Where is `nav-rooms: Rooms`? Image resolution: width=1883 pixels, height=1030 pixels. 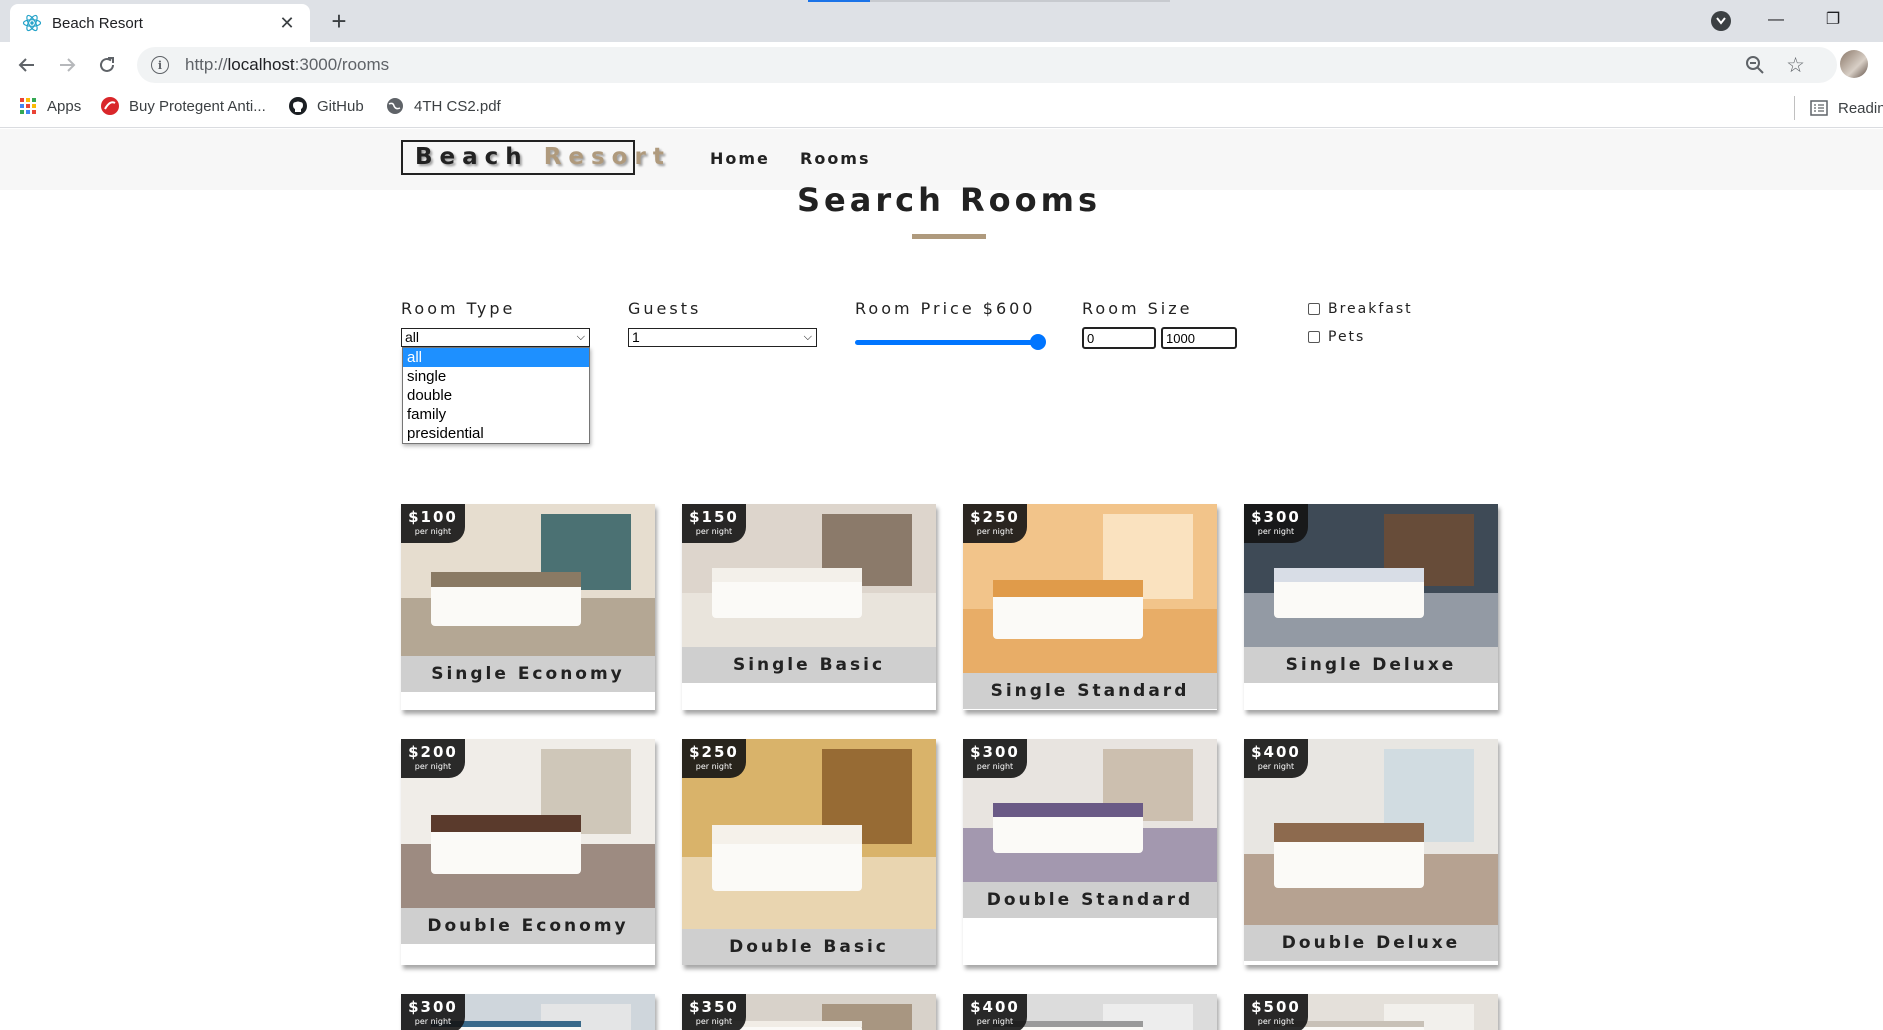
nav-rooms: Rooms is located at coordinates (835, 158).